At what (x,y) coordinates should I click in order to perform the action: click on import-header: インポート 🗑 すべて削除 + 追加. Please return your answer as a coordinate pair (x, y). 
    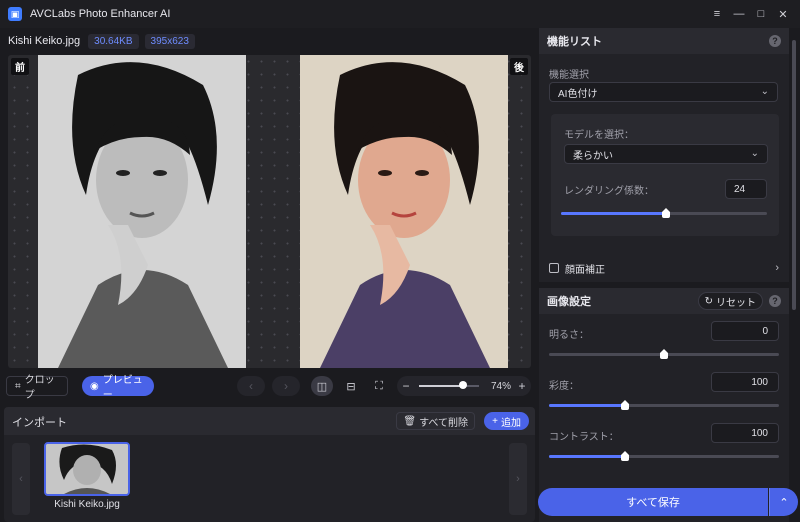
    Looking at the image, I should click on (269, 421).